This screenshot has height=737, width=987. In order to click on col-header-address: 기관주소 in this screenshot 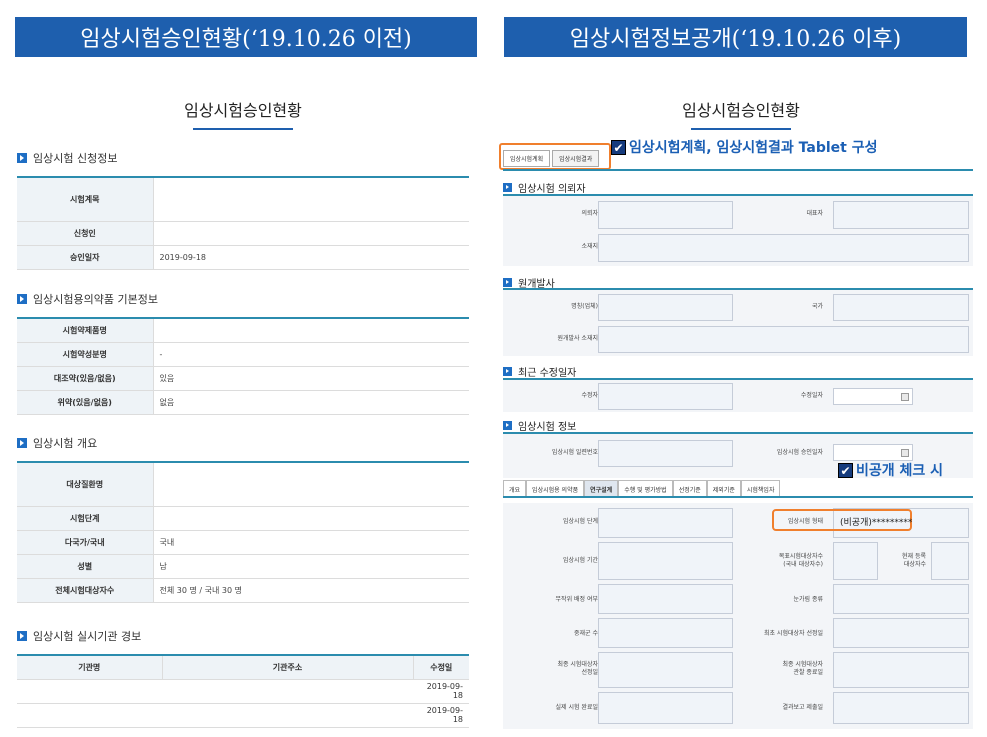, I will do `click(288, 667)`.